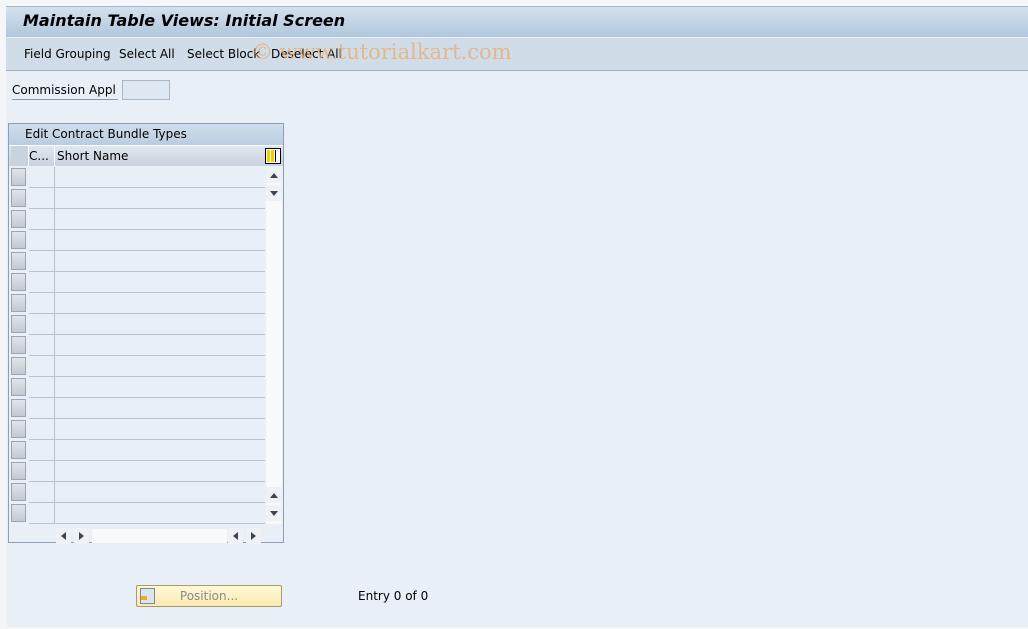 This screenshot has height=629, width=1028. I want to click on field-grouping-button: Field Grouping, so click(67, 54).